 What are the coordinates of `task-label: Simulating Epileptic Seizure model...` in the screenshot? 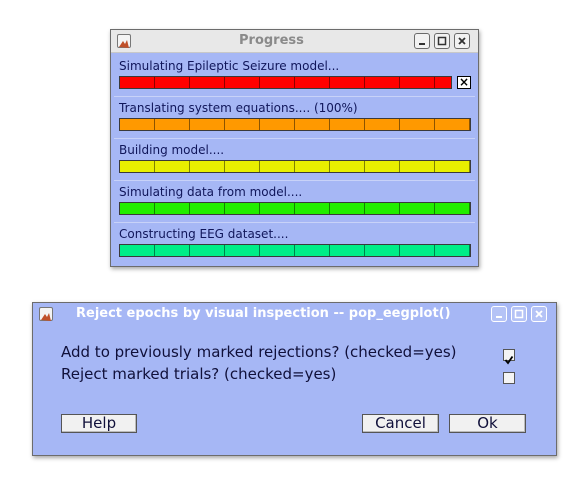 It's located at (229, 66).